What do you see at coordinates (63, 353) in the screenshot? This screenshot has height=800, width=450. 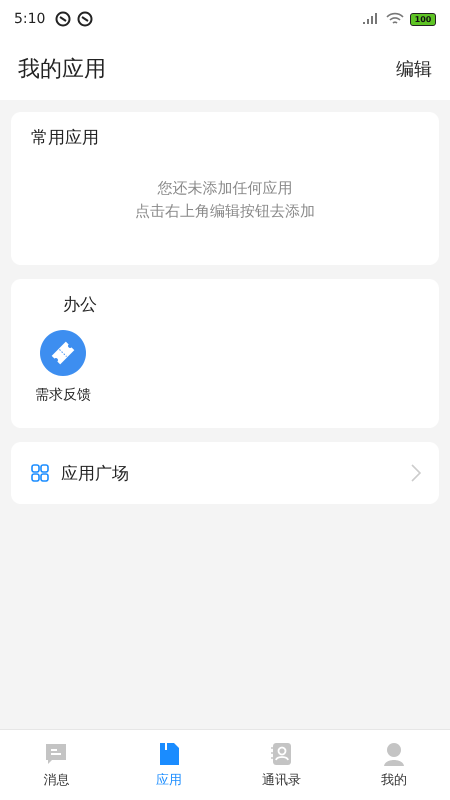 I see `ticket-icon` at bounding box center [63, 353].